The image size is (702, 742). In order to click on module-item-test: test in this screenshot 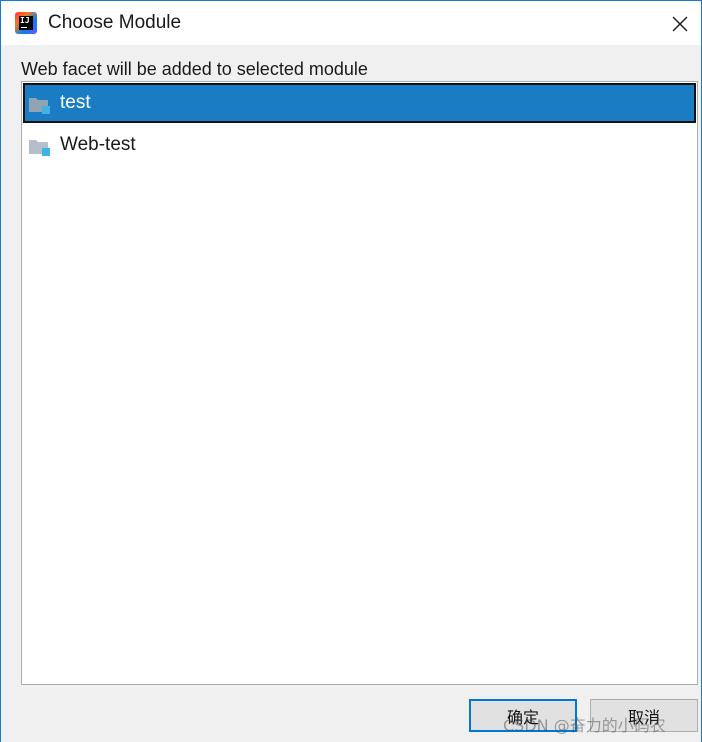, I will do `click(359, 103)`.